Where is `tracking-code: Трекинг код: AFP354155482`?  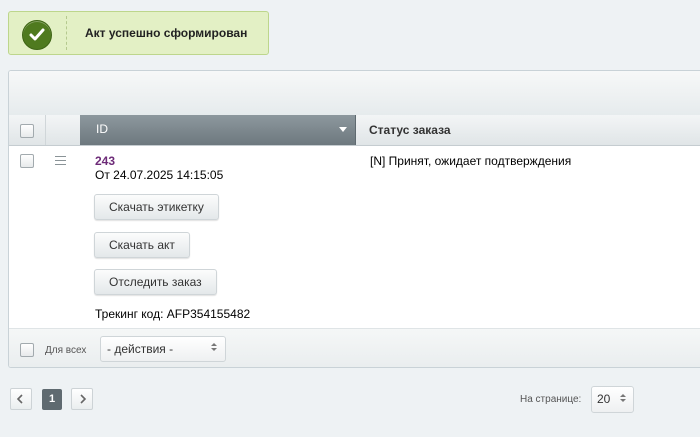 tracking-code: Трекинг код: AFP354155482 is located at coordinates (173, 314).